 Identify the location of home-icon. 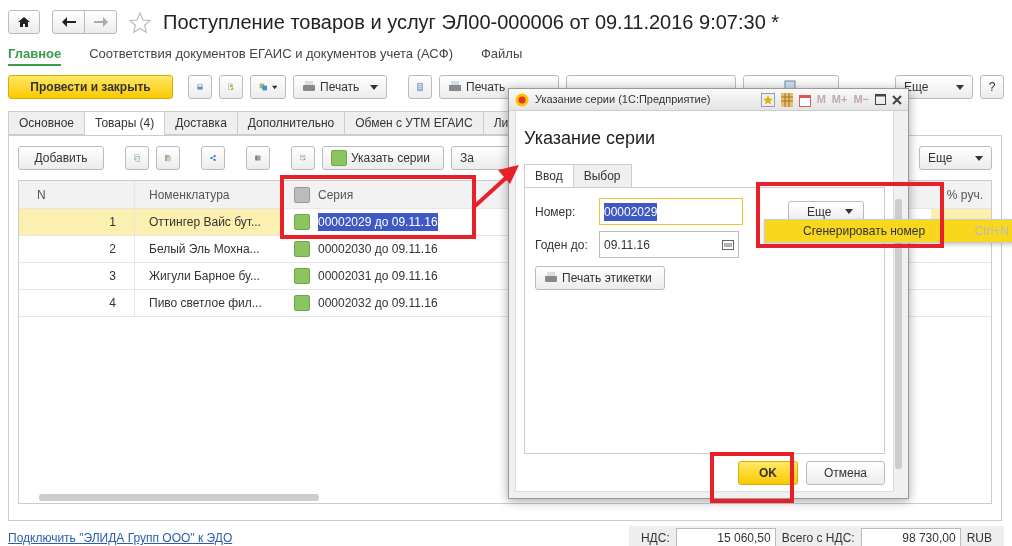
(24, 22).